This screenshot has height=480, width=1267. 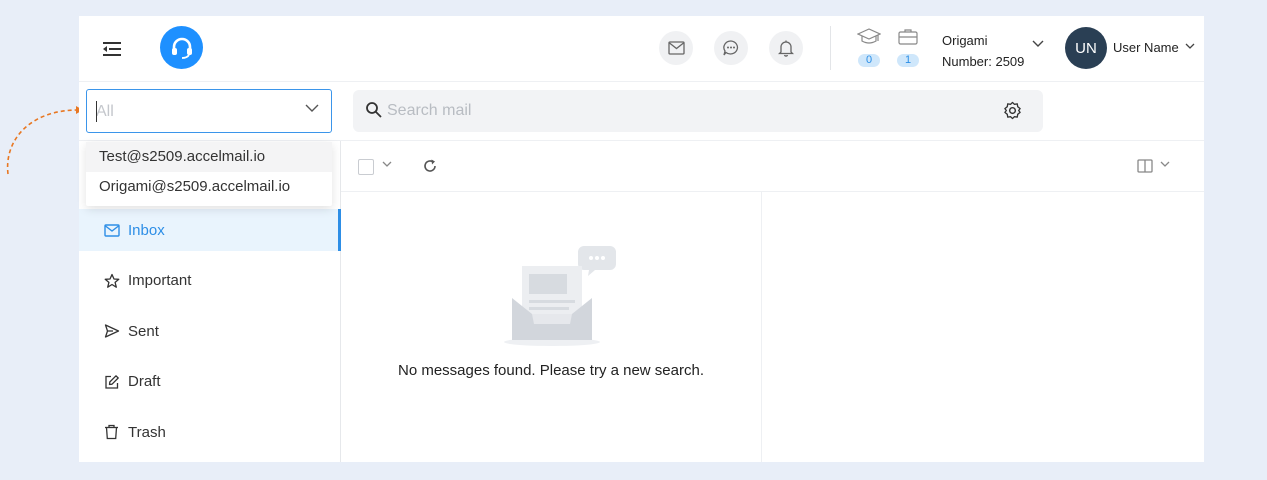 I want to click on sidebar-item-label: Sent, so click(x=143, y=331).